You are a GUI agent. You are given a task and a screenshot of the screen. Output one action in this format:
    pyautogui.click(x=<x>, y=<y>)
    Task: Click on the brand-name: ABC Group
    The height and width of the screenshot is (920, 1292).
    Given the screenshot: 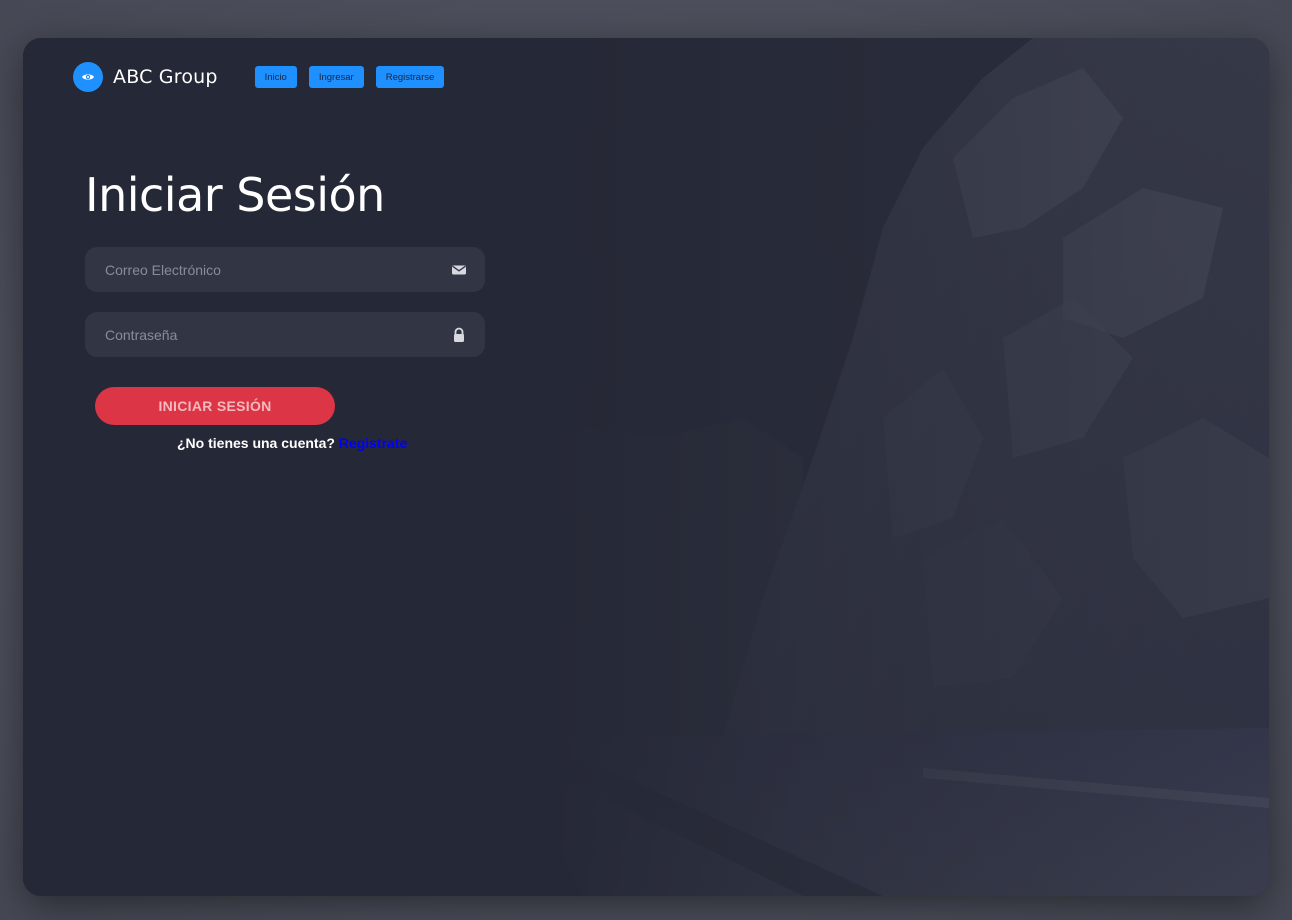 What is the action you would take?
    pyautogui.click(x=165, y=77)
    